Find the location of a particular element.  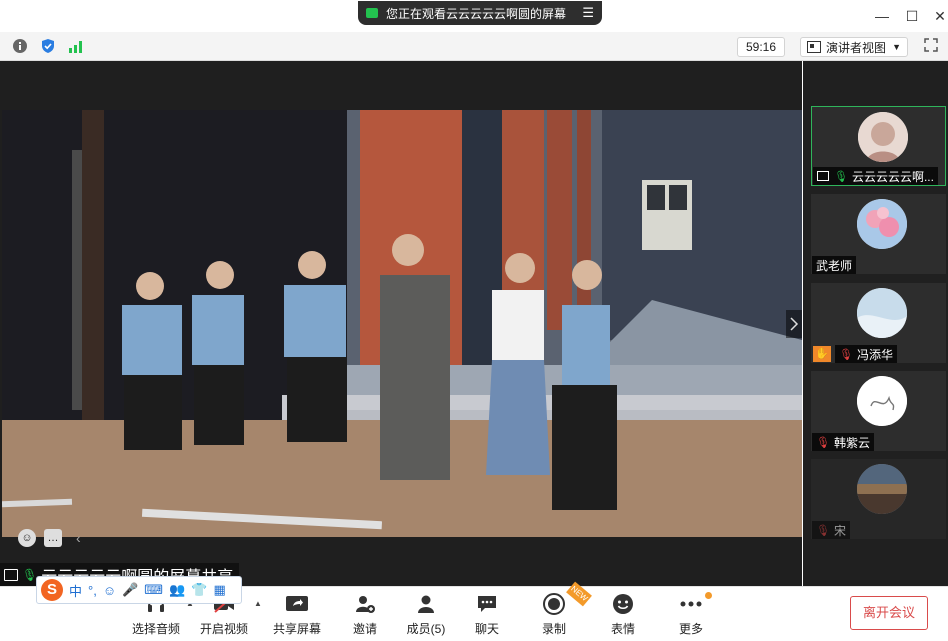

view-mode-label: 演讲者视图 is located at coordinates (856, 47).